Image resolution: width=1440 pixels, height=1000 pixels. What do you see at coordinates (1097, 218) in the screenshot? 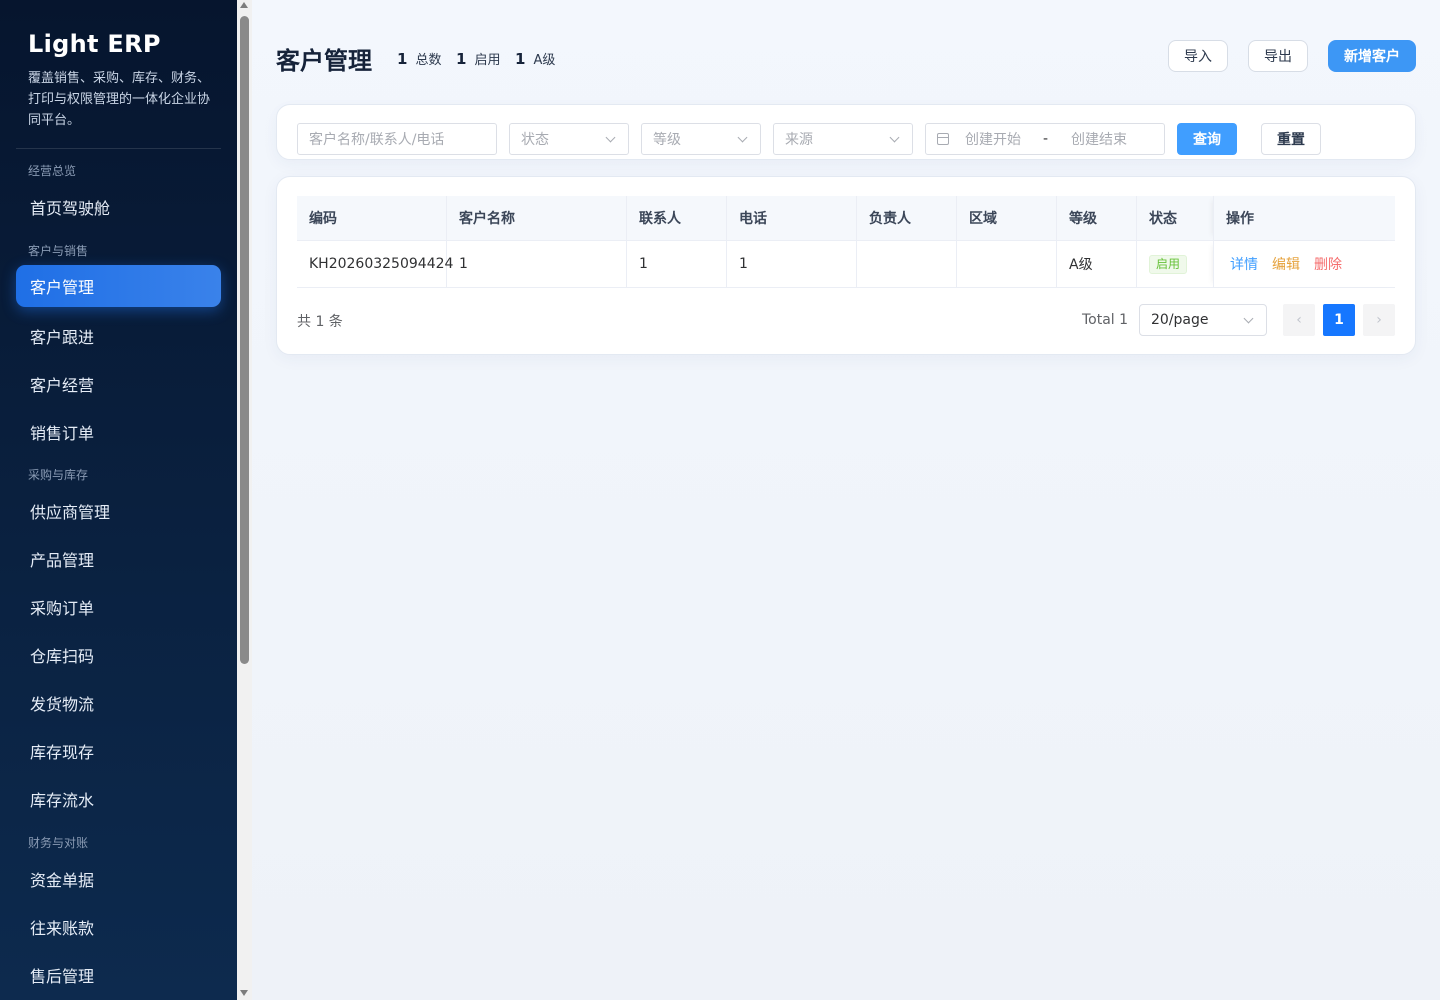
I see `column-header-level: 等级` at bounding box center [1097, 218].